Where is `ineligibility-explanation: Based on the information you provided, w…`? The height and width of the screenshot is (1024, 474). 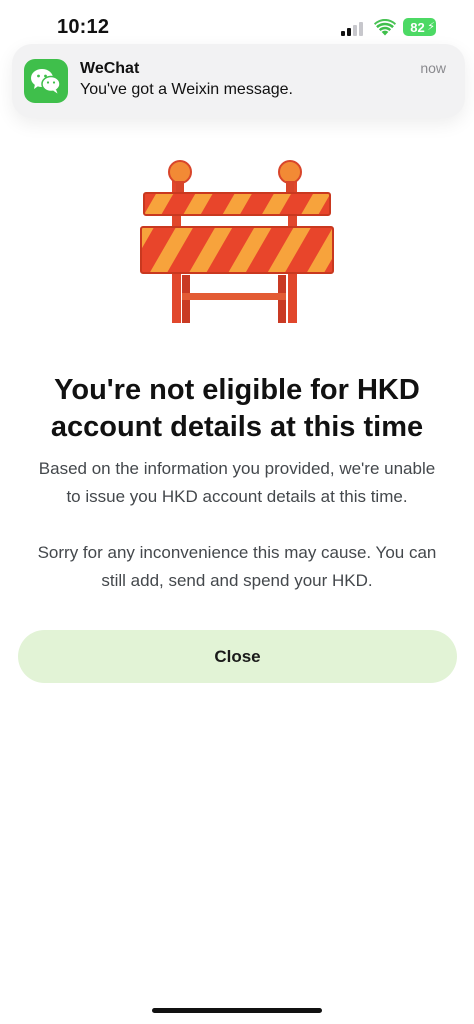
ineligibility-explanation: Based on the information you provided, w… is located at coordinates (237, 483).